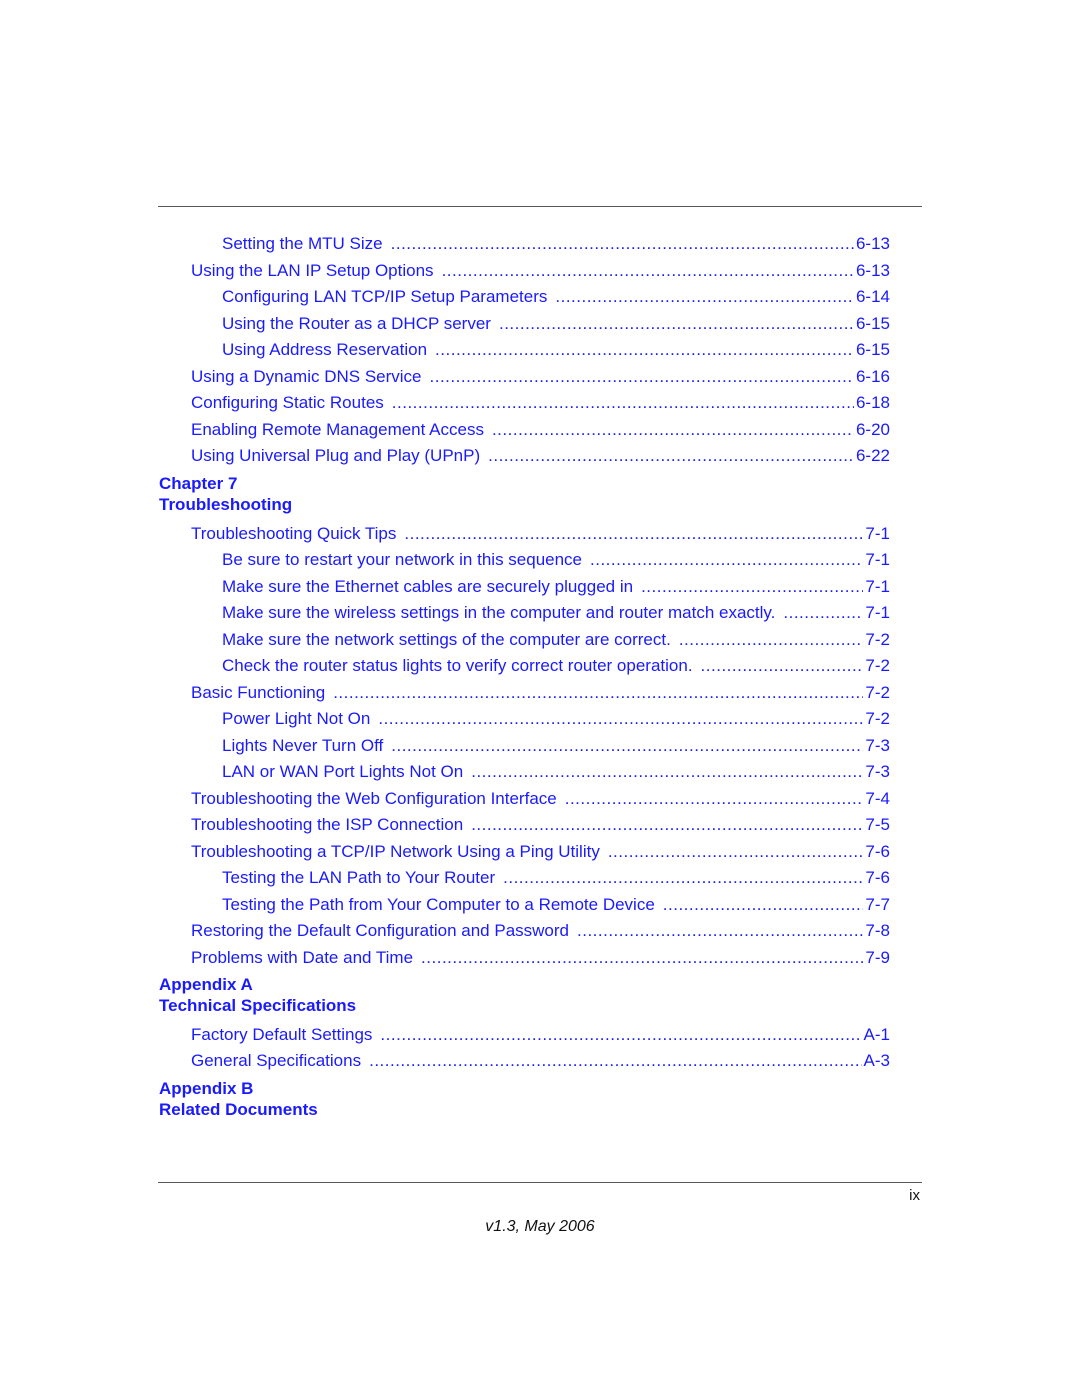  Describe the element at coordinates (325, 349) in the screenshot. I see `toc-entry-title: Using Address Reservation` at that location.